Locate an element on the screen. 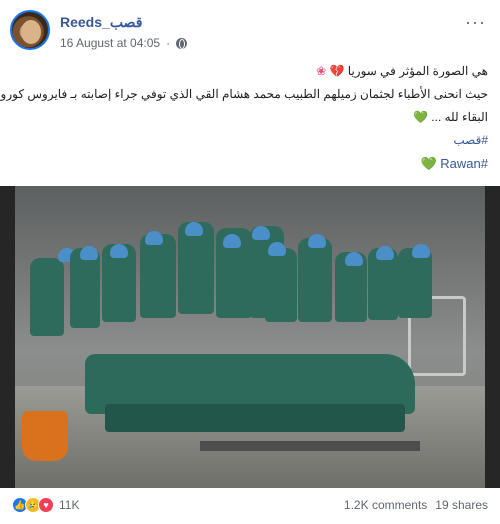 The image size is (500, 524). photo-stretcher-shade is located at coordinates (255, 418).